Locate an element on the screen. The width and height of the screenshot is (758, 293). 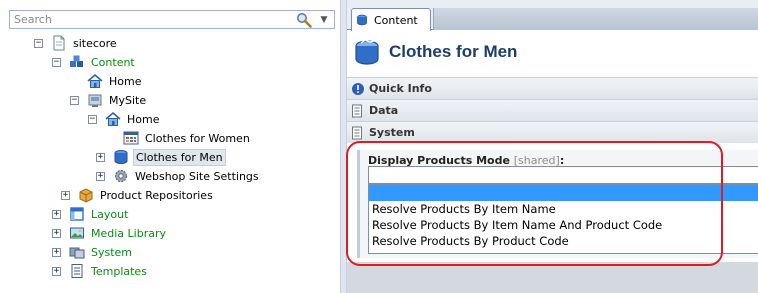
search-box: ▼ is located at coordinates (172, 19).